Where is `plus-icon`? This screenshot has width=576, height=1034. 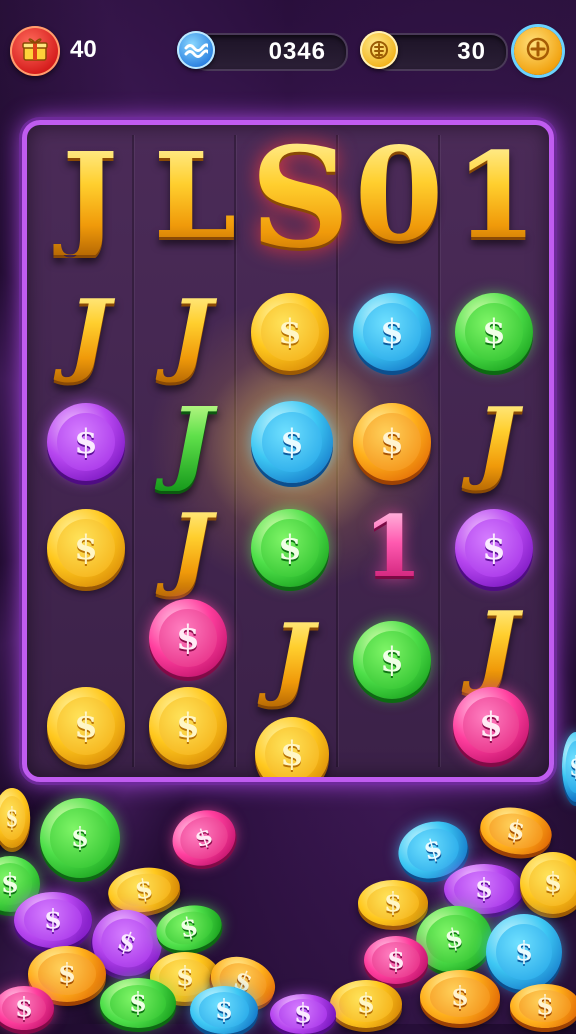
plus-icon is located at coordinates (538, 51).